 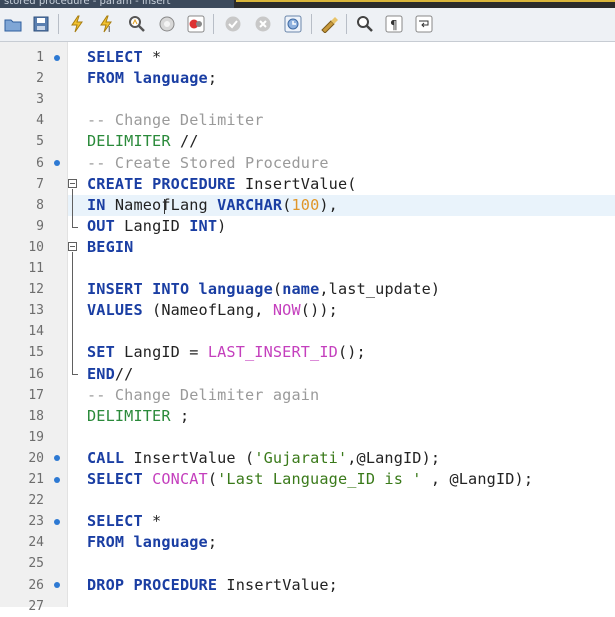 What do you see at coordinates (40, 184) in the screenshot?
I see `line-number: 7` at bounding box center [40, 184].